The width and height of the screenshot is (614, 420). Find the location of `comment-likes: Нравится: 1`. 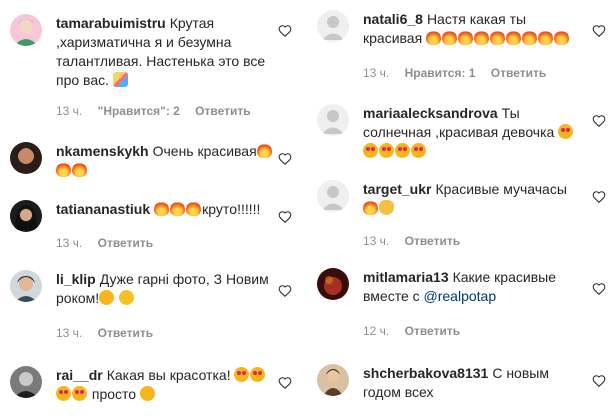

comment-likes: Нравится: 1 is located at coordinates (440, 73).